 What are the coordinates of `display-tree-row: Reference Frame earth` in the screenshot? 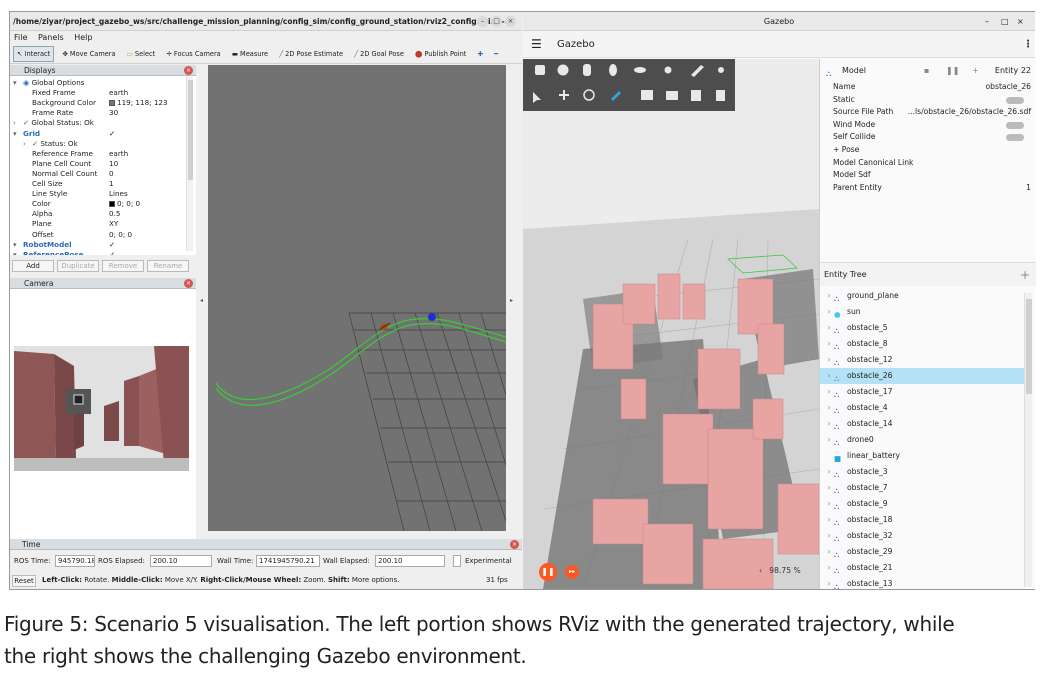 It's located at (100, 154).